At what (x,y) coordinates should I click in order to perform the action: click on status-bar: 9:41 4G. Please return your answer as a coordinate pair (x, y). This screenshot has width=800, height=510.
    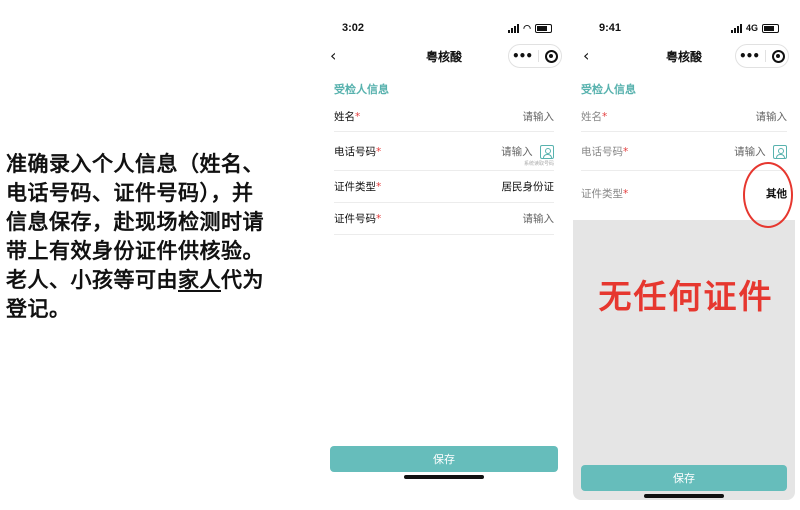
    Looking at the image, I should click on (684, 28).